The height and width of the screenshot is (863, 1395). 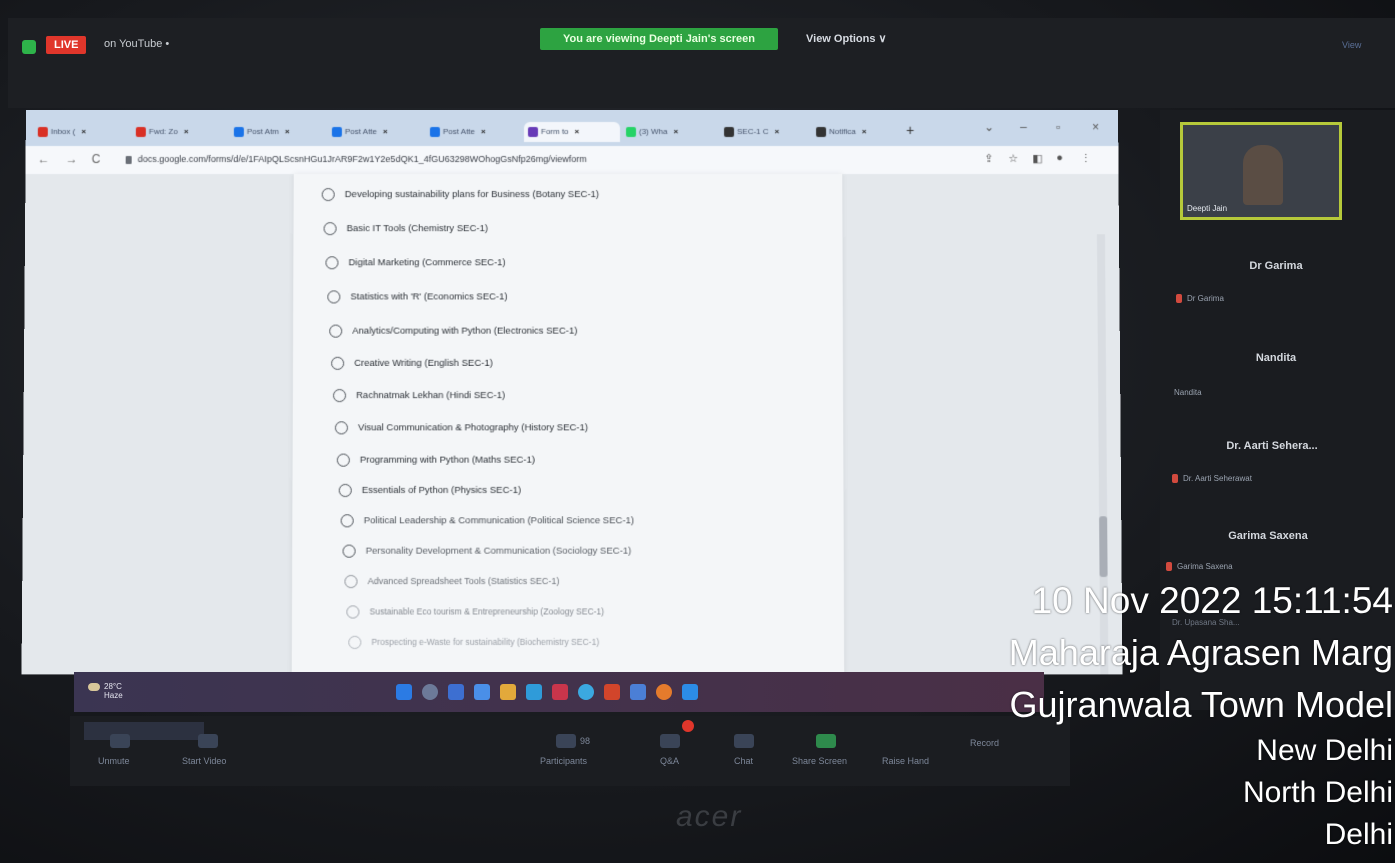 What do you see at coordinates (905, 761) in the screenshot?
I see `raise-hand-button: Raise Hand` at bounding box center [905, 761].